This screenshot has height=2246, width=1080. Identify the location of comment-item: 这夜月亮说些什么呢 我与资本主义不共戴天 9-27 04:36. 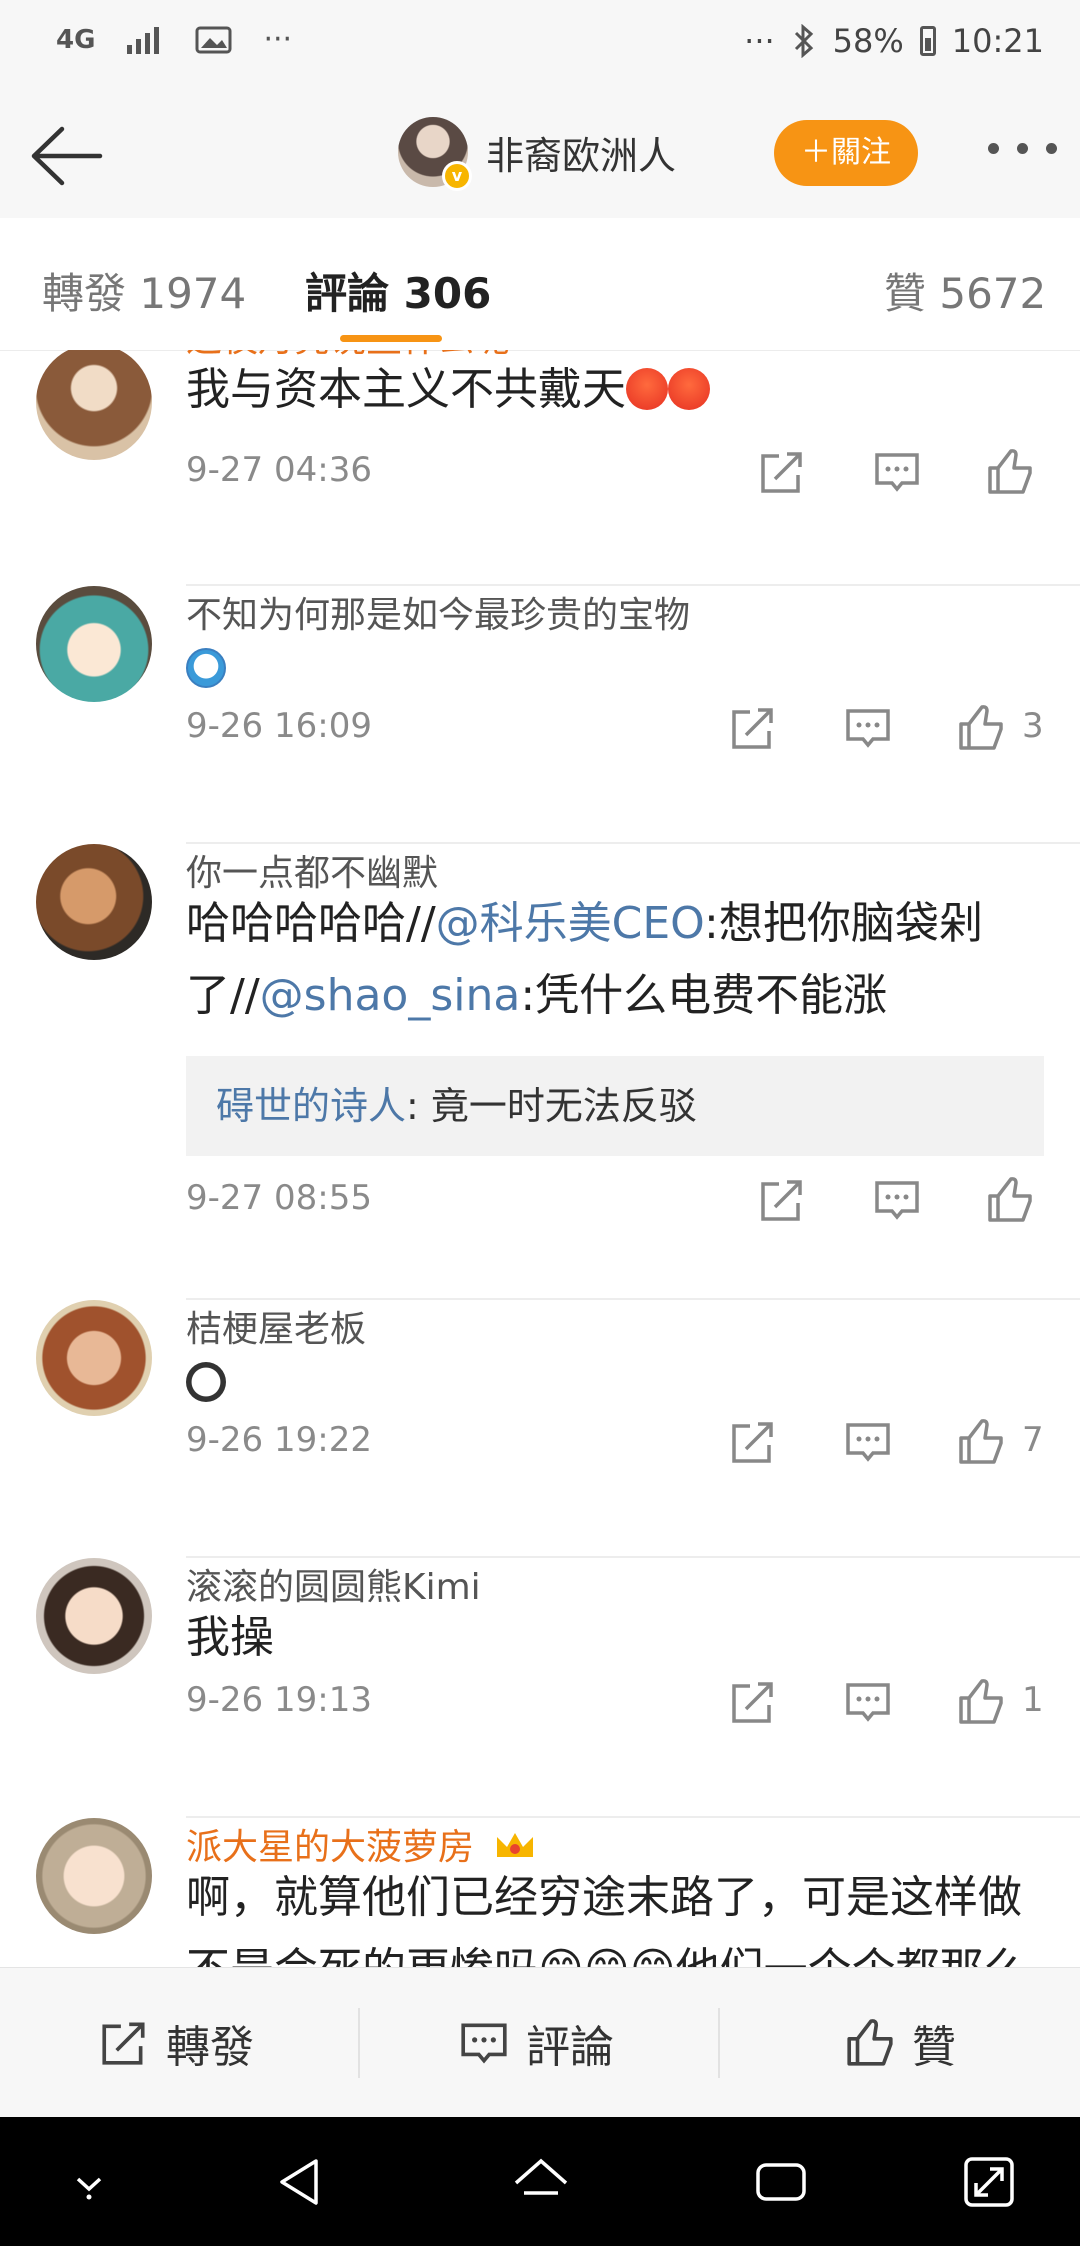
(540, 468).